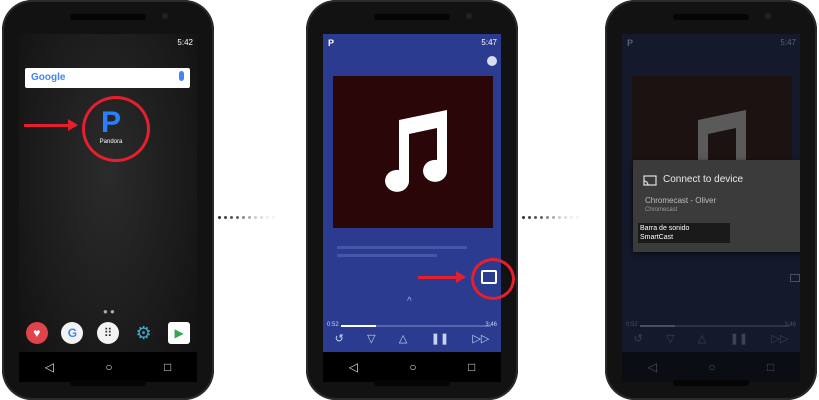 This screenshot has width=819, height=400. I want to click on device-option-selected: Barra de sonido SmartCast, so click(684, 233).